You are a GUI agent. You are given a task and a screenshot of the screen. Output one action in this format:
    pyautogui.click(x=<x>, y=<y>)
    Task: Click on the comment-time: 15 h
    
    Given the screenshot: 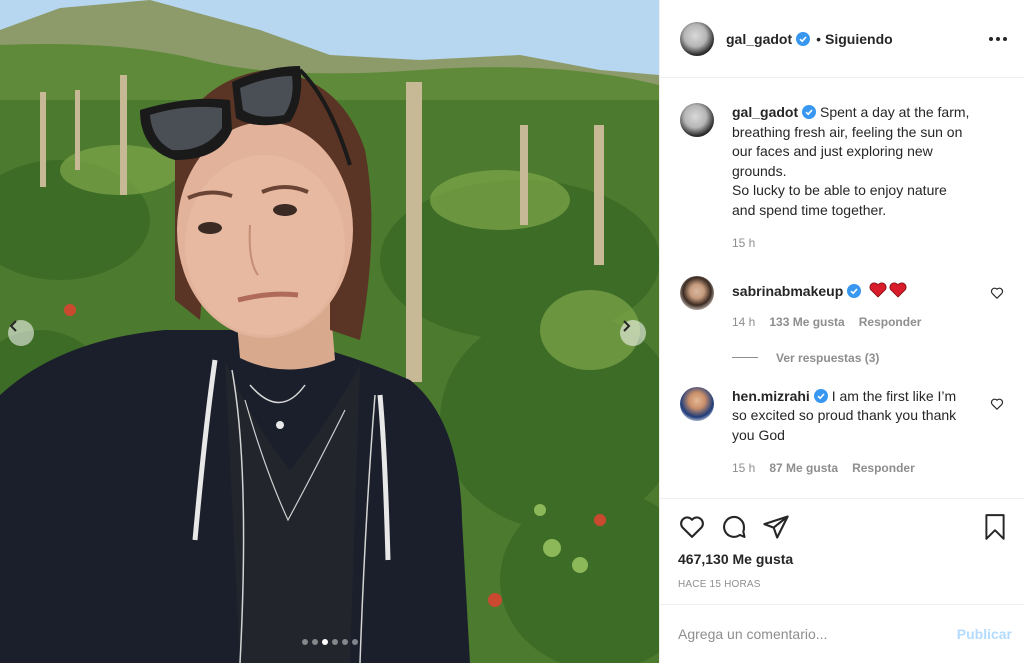 What is the action you would take?
    pyautogui.click(x=743, y=469)
    